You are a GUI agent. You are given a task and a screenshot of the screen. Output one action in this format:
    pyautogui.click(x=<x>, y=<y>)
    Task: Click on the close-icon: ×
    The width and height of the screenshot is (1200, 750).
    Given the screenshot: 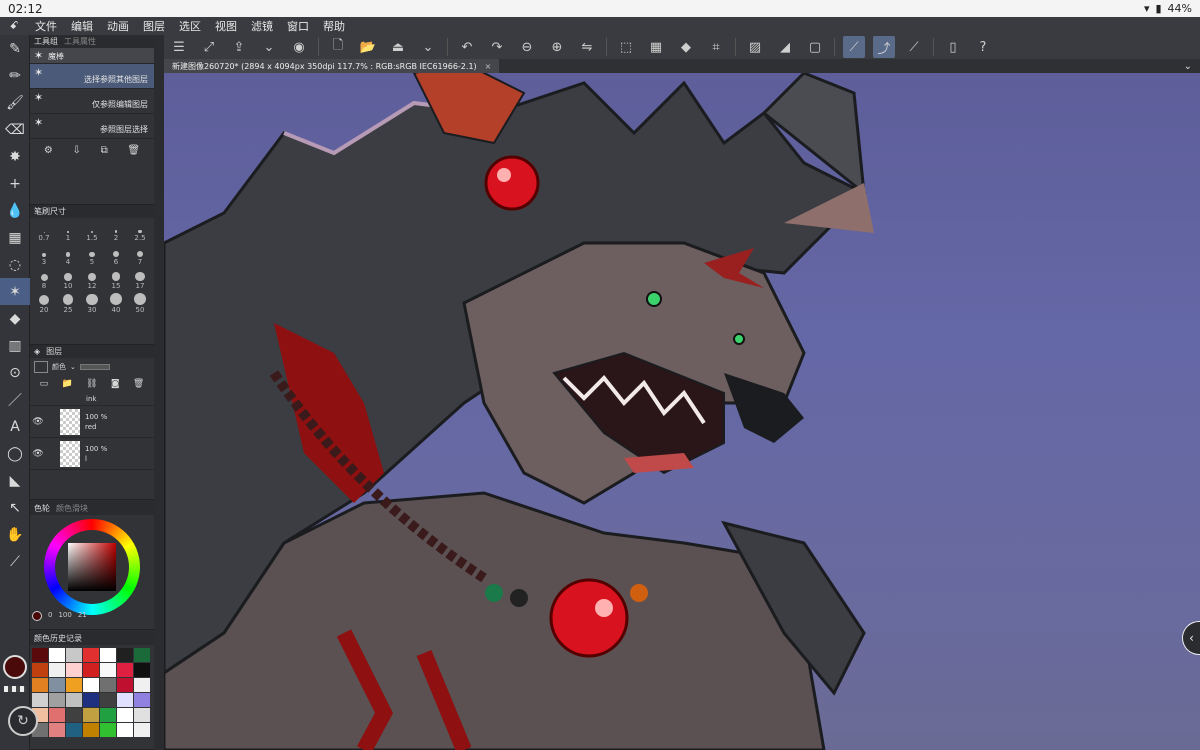 What is the action you would take?
    pyautogui.click(x=488, y=66)
    